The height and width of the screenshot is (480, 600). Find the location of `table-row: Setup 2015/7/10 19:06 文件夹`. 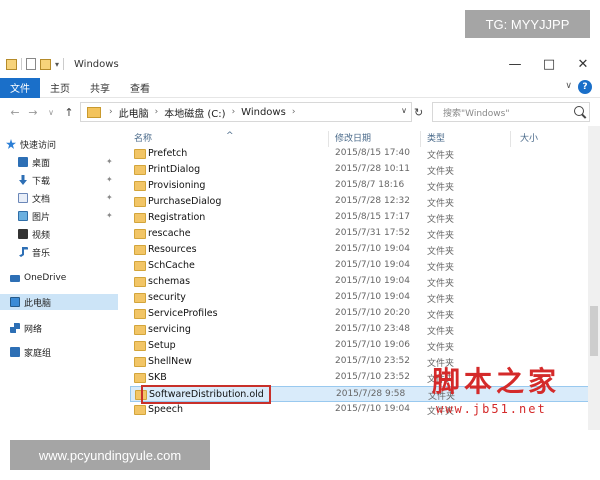

table-row: Setup 2015/7/10 19:06 文件夹 is located at coordinates (365, 346).